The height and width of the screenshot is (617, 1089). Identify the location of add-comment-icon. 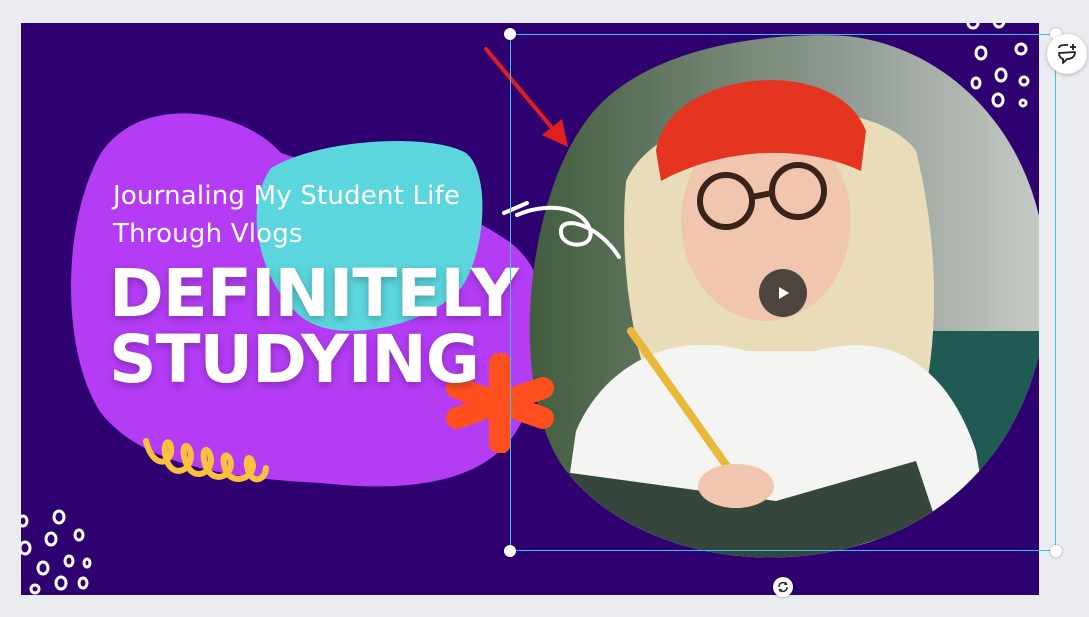
(1067, 54).